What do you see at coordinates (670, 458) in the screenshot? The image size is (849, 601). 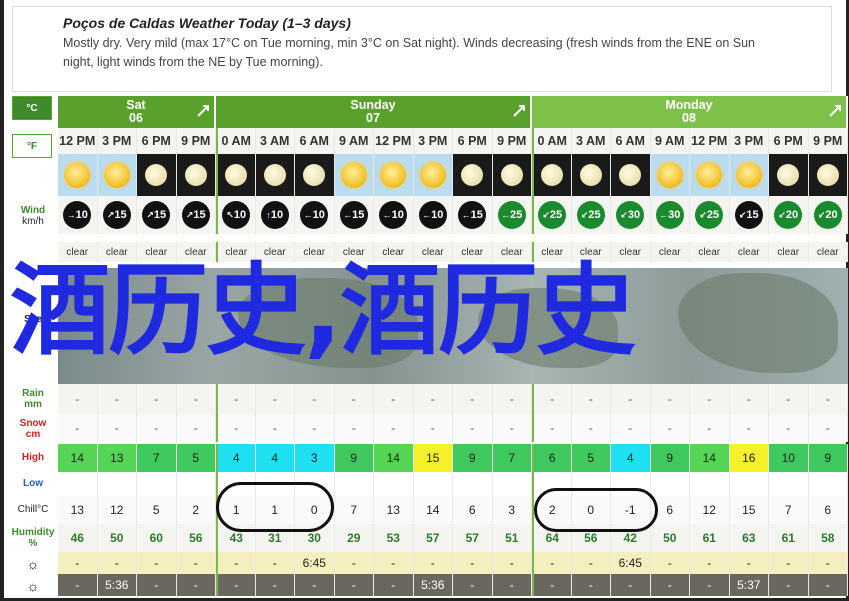 I see `high-temp-cell: 9` at bounding box center [670, 458].